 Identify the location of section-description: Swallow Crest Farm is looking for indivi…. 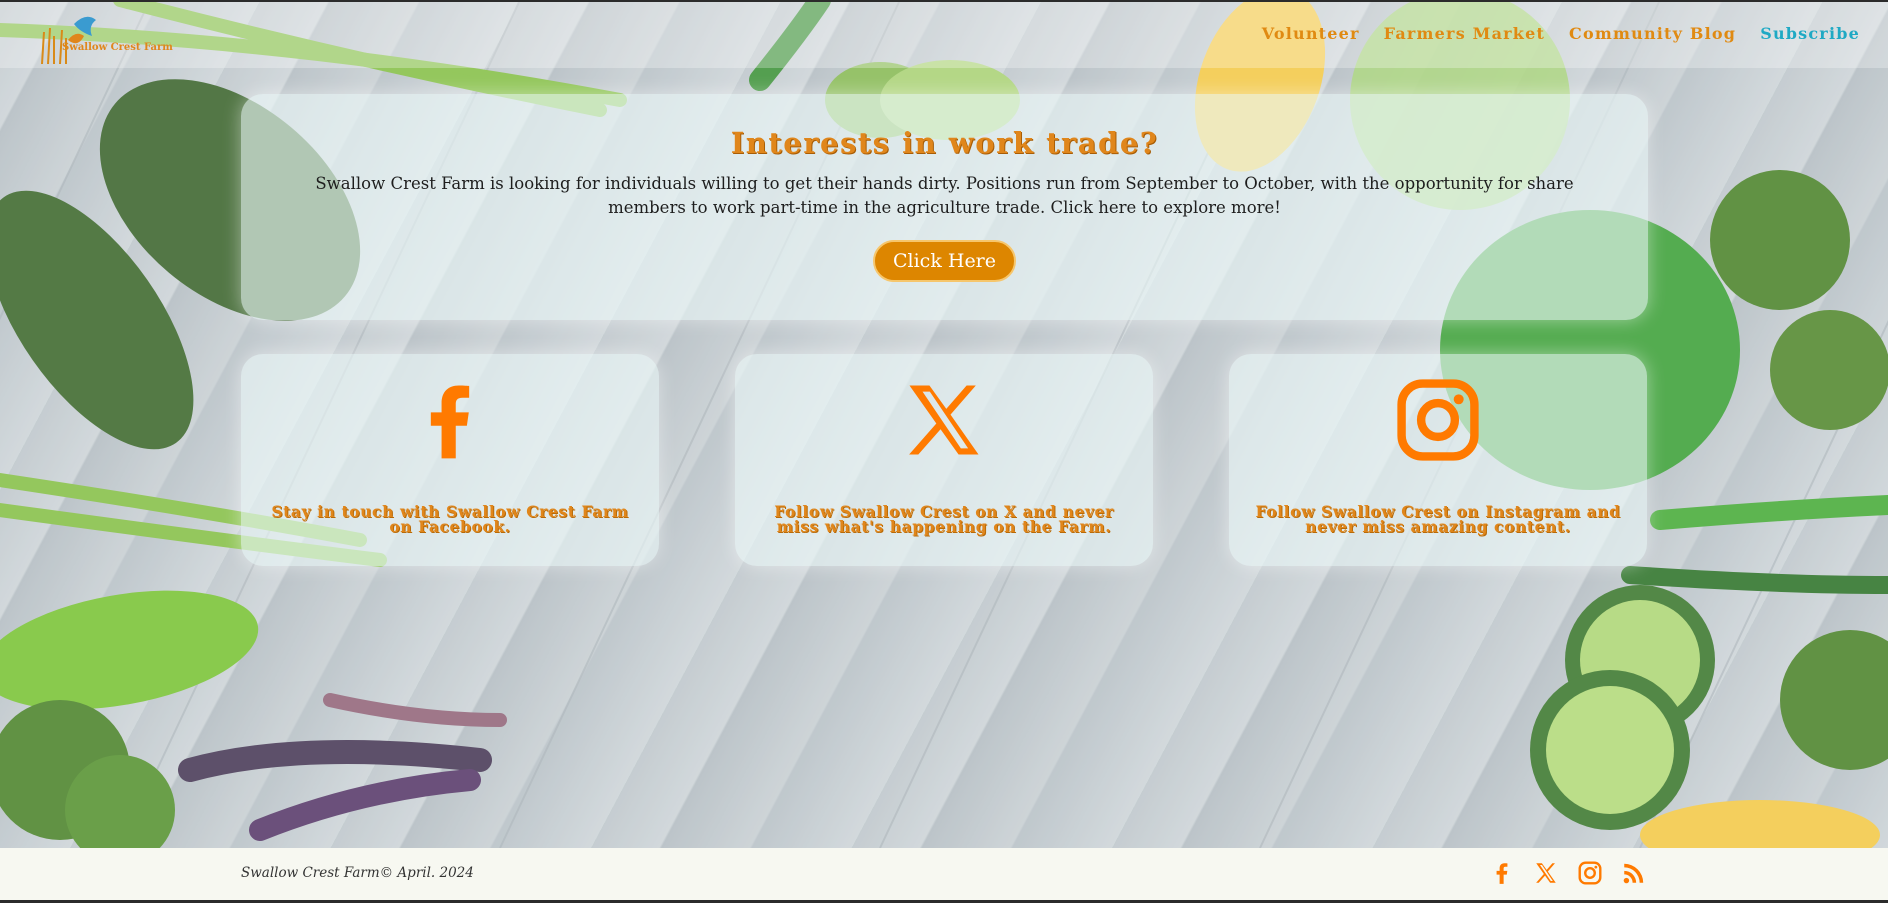
(944, 195).